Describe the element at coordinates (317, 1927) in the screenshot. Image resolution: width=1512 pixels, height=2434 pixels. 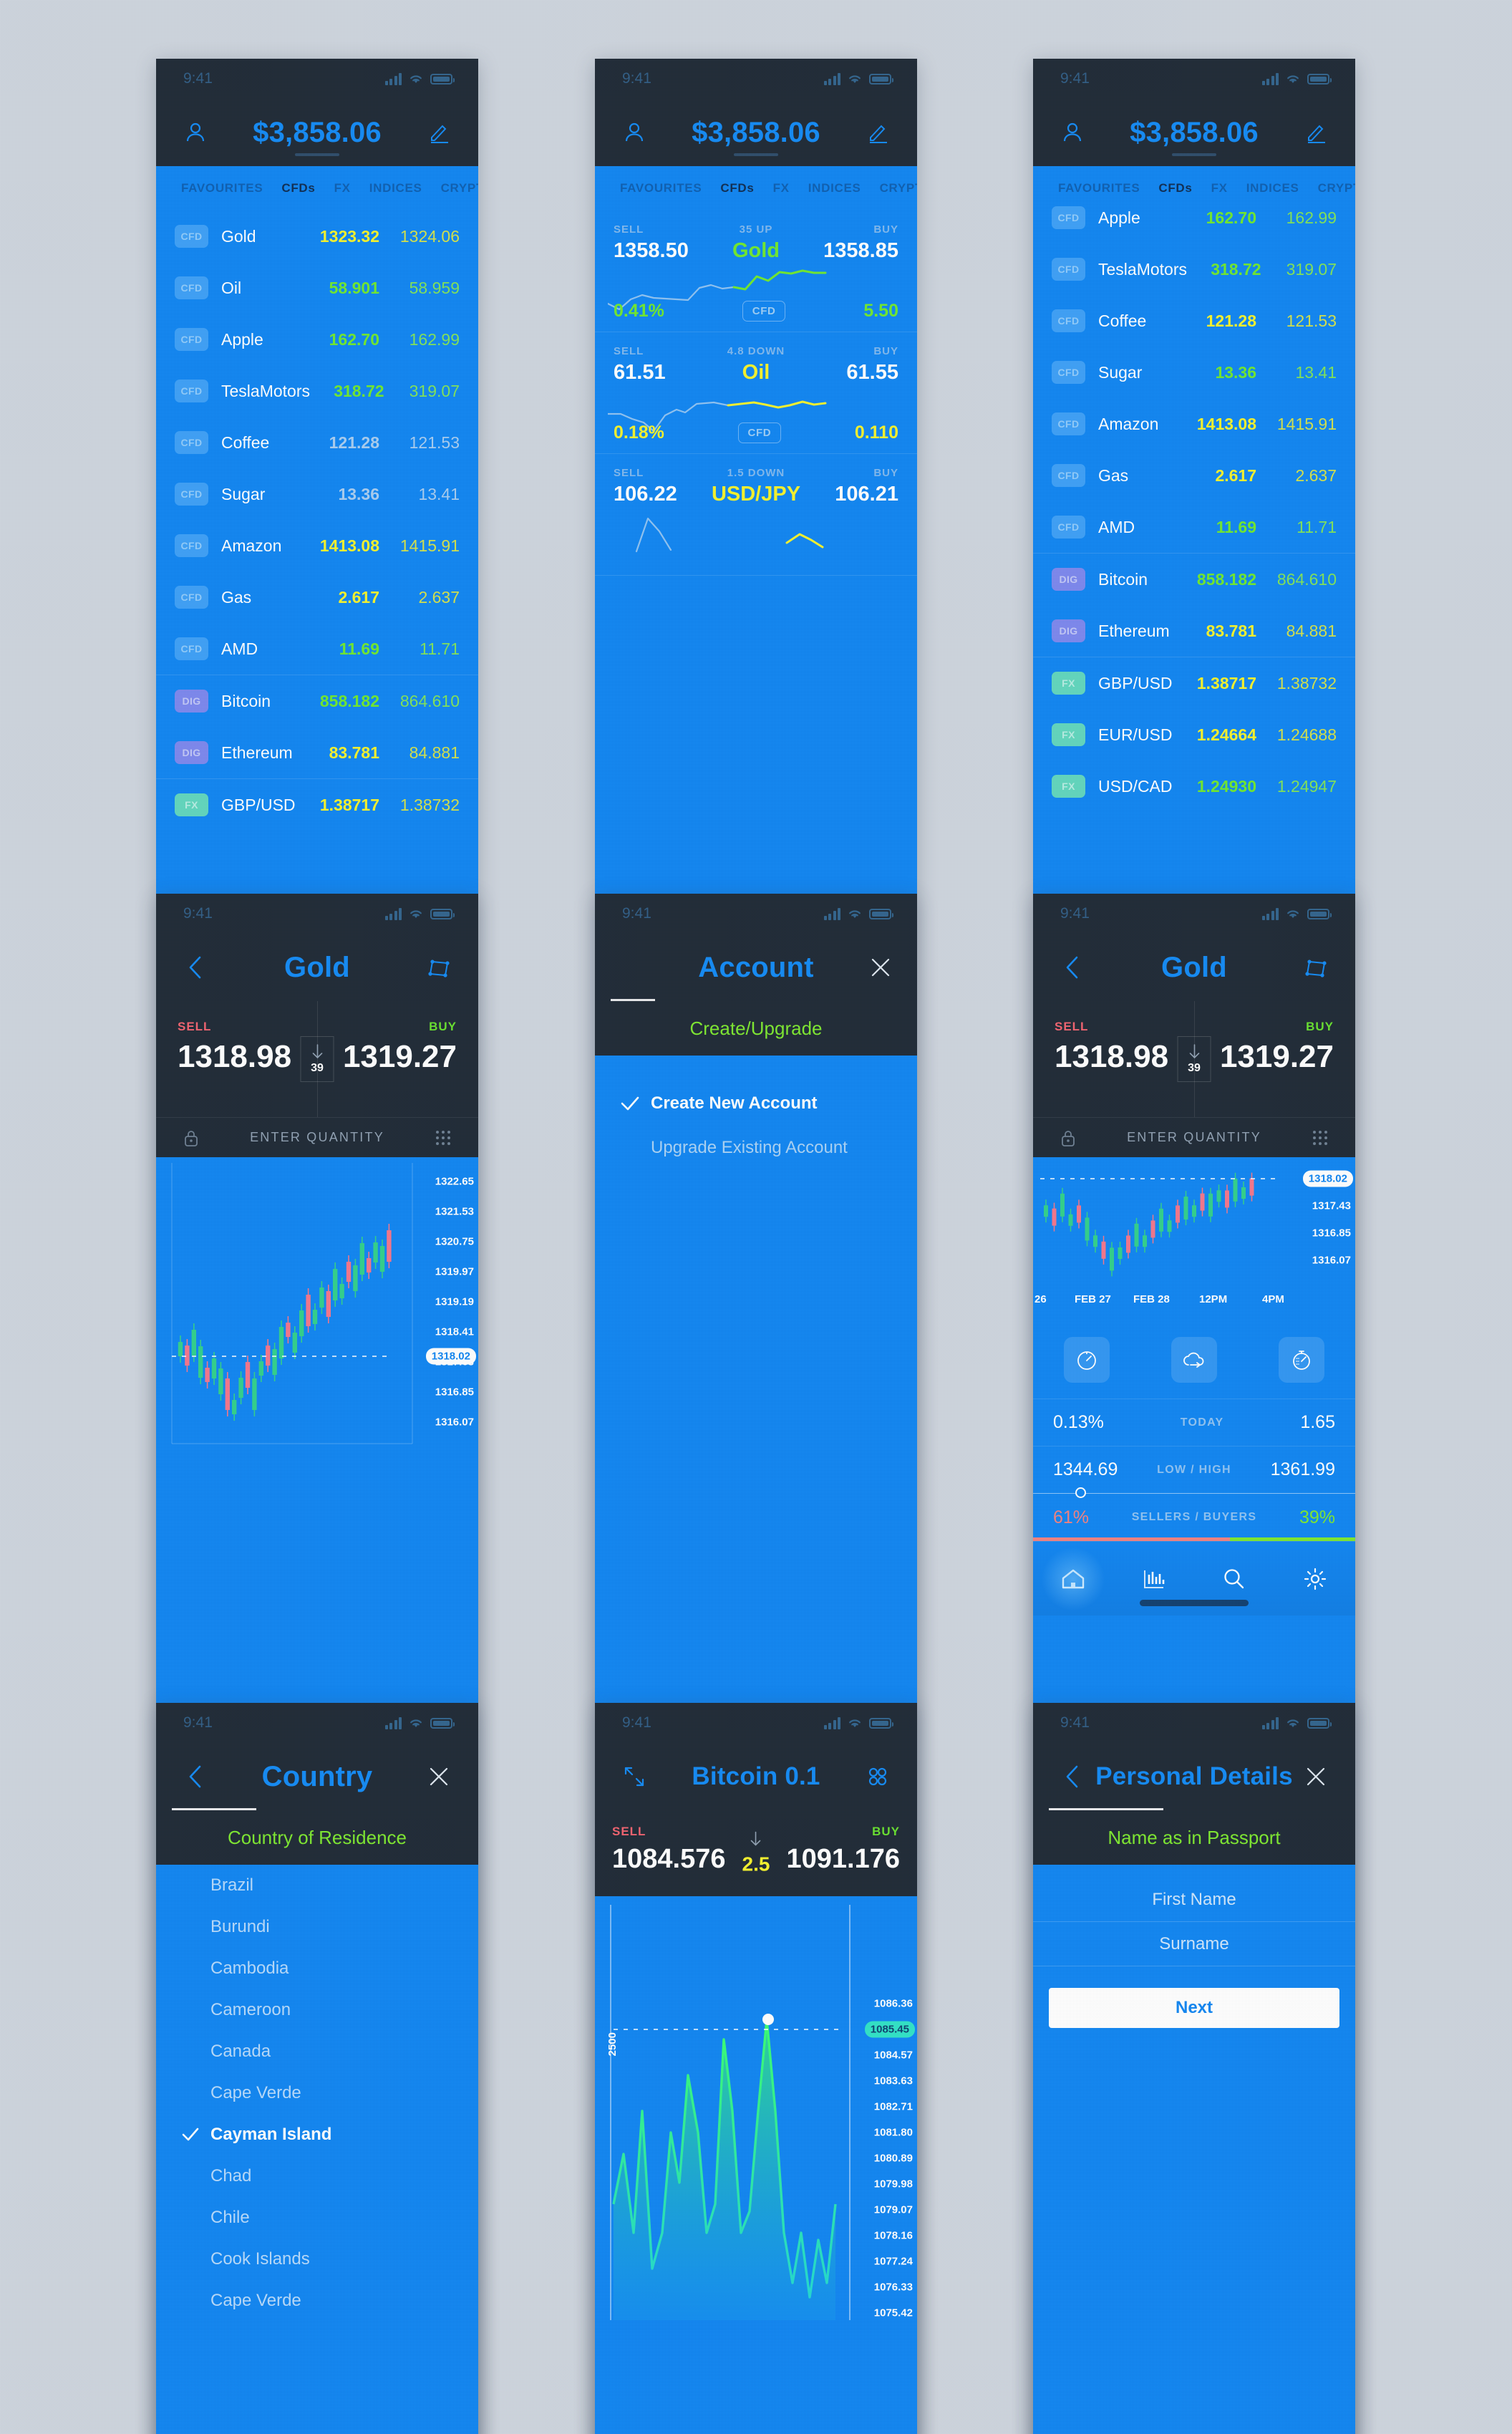
I see `list-item: Burundi` at that location.